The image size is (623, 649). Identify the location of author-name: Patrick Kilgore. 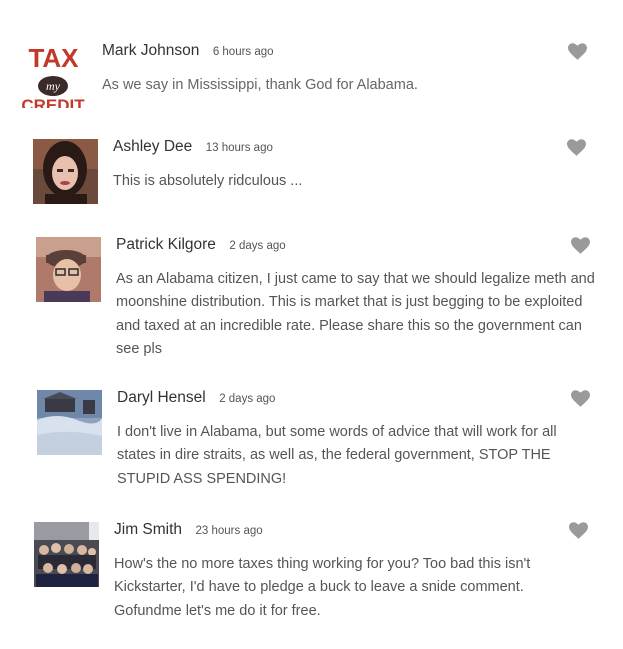
(166, 244).